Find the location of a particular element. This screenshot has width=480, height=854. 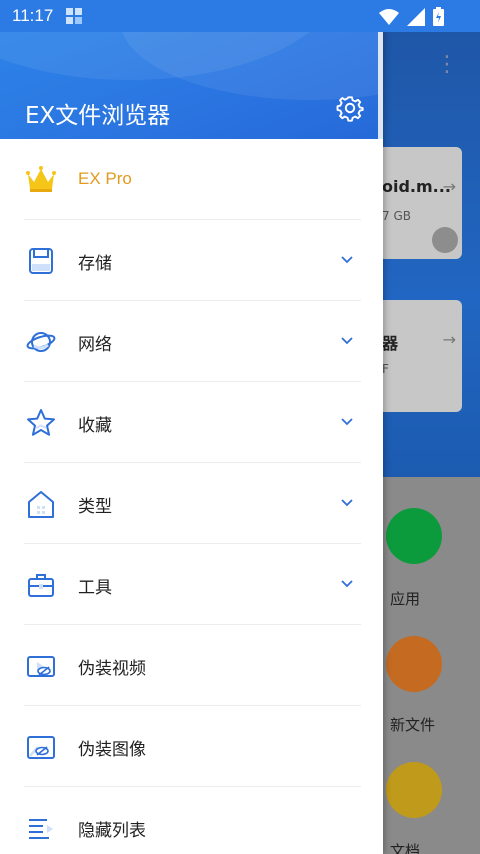

eject-icon is located at coordinates (445, 240).